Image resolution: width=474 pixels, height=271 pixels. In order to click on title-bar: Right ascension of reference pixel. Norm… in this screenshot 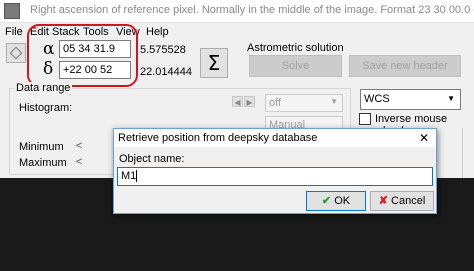, I will do `click(237, 11)`.